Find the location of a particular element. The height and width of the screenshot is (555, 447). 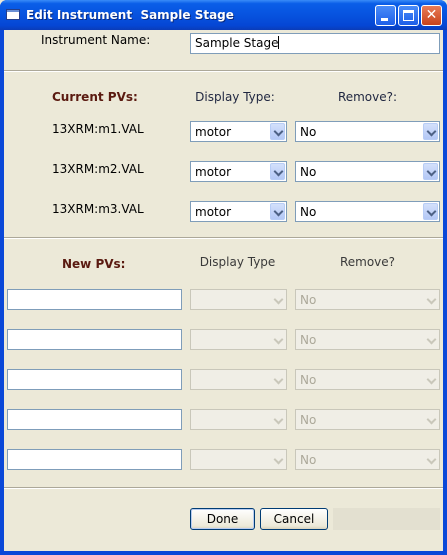

new-remove-header: Remove? is located at coordinates (367, 262).